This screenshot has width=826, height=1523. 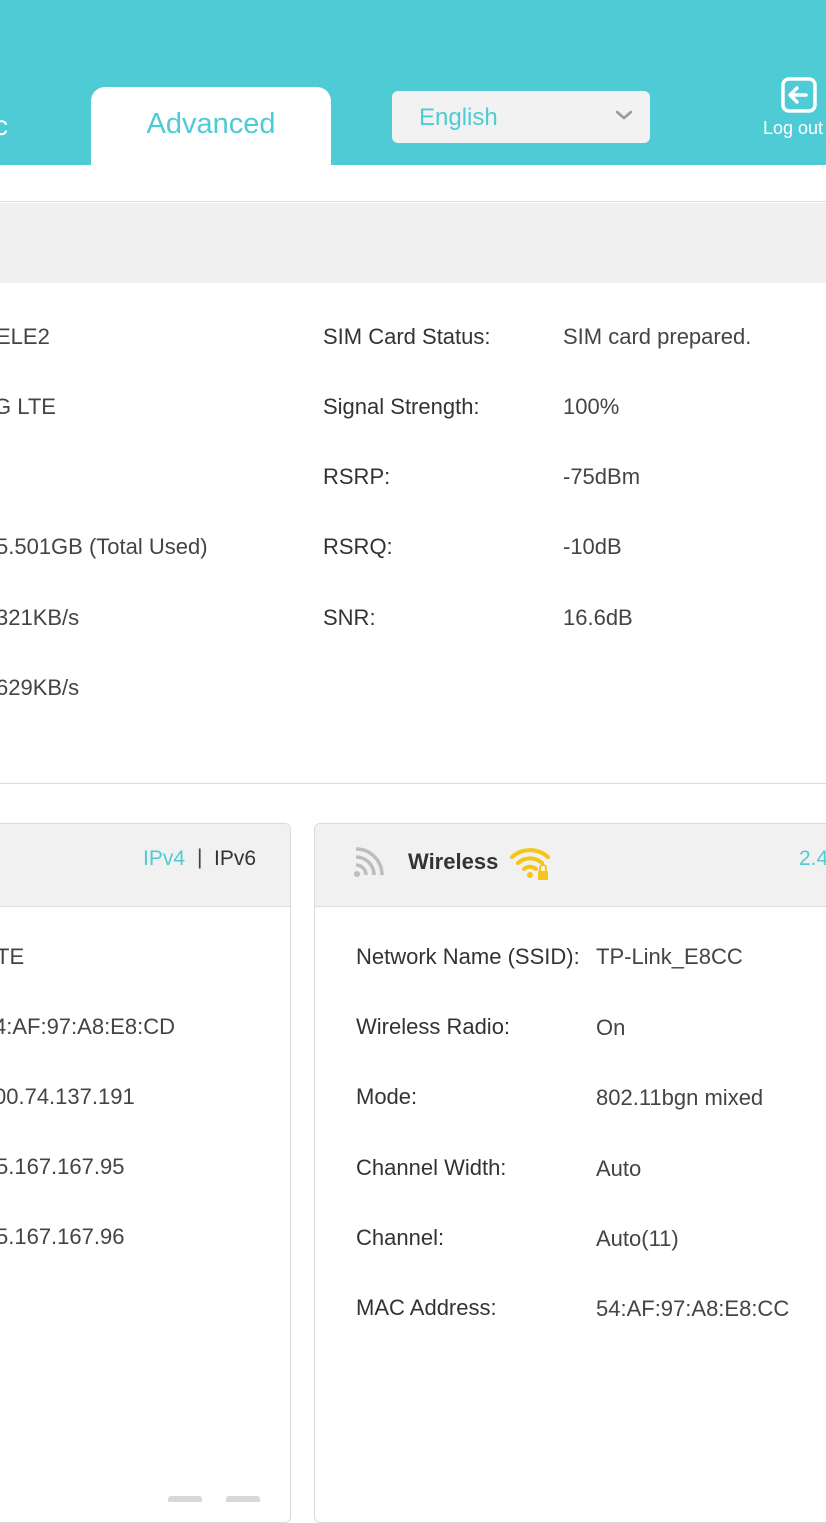 I want to click on rsrq-label: RSRQ:, so click(x=358, y=546).